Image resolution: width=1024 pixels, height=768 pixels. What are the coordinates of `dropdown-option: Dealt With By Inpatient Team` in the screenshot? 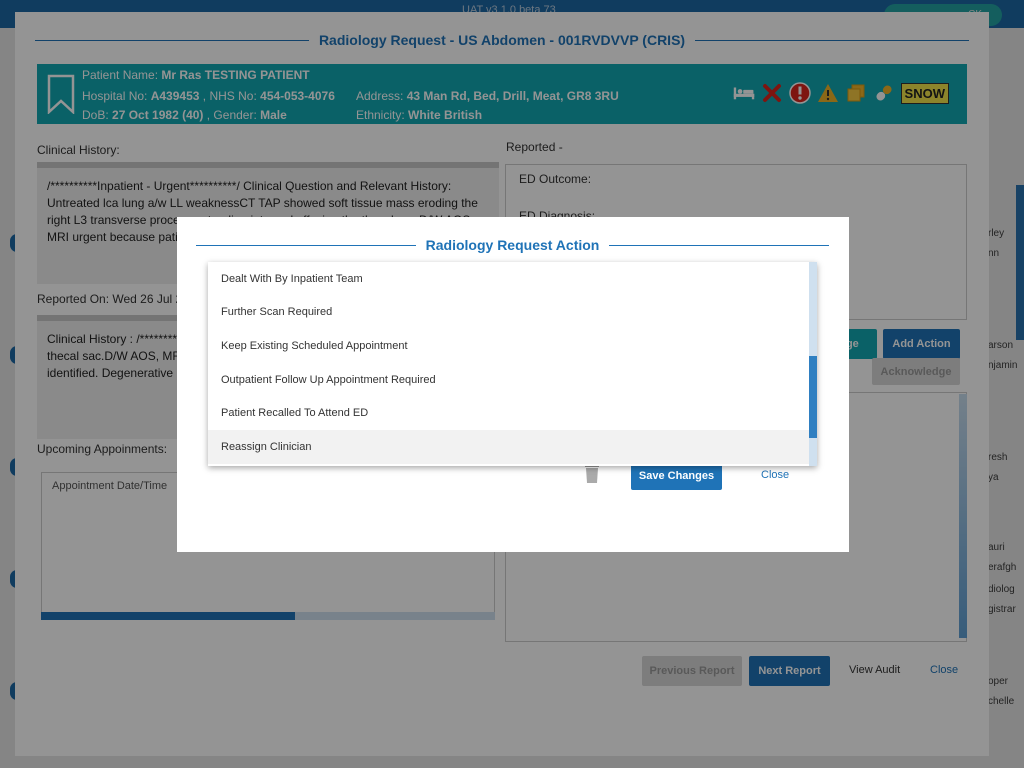 It's located at (512, 279).